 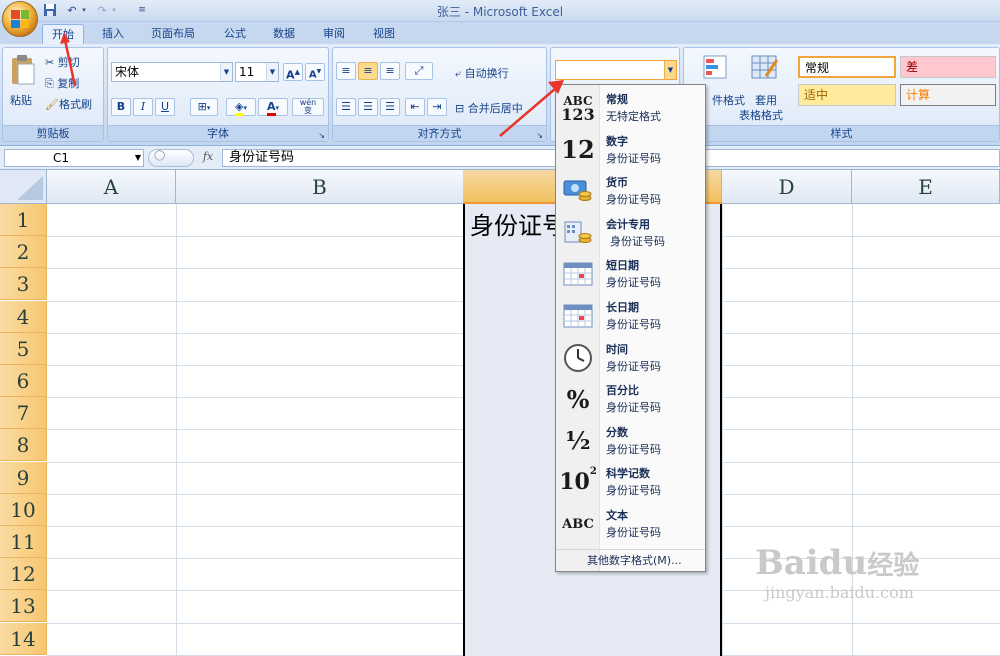 I want to click on row-header-10: 10, so click(x=23, y=509).